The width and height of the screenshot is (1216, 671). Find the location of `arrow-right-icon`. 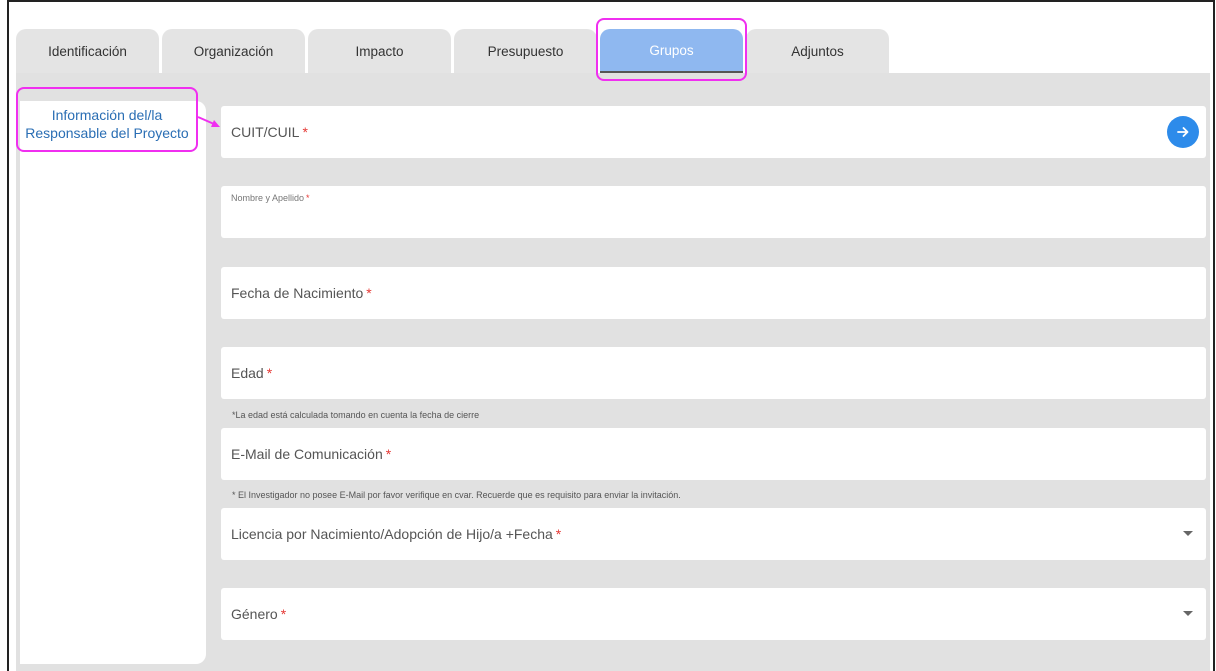

arrow-right-icon is located at coordinates (1183, 132).